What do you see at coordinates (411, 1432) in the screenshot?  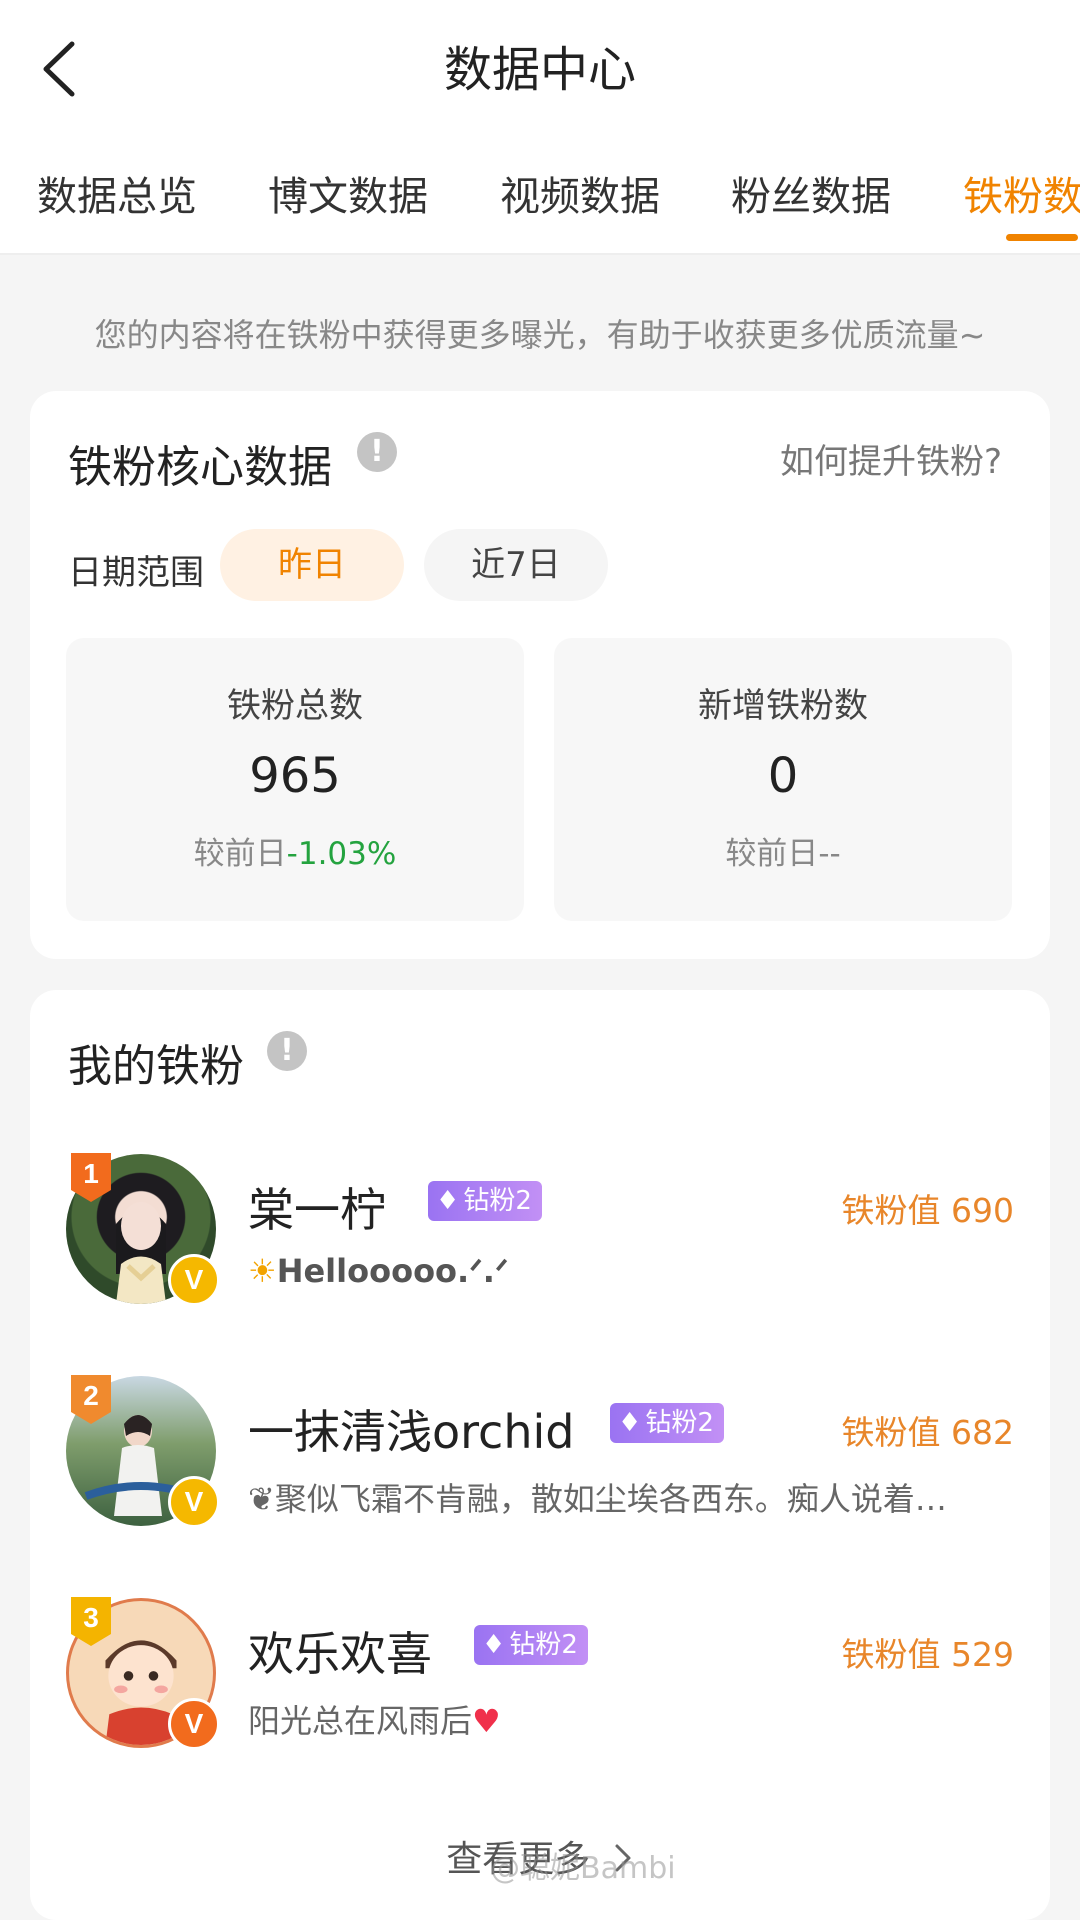 I see `fan-name: 一抹清浅orchid` at bounding box center [411, 1432].